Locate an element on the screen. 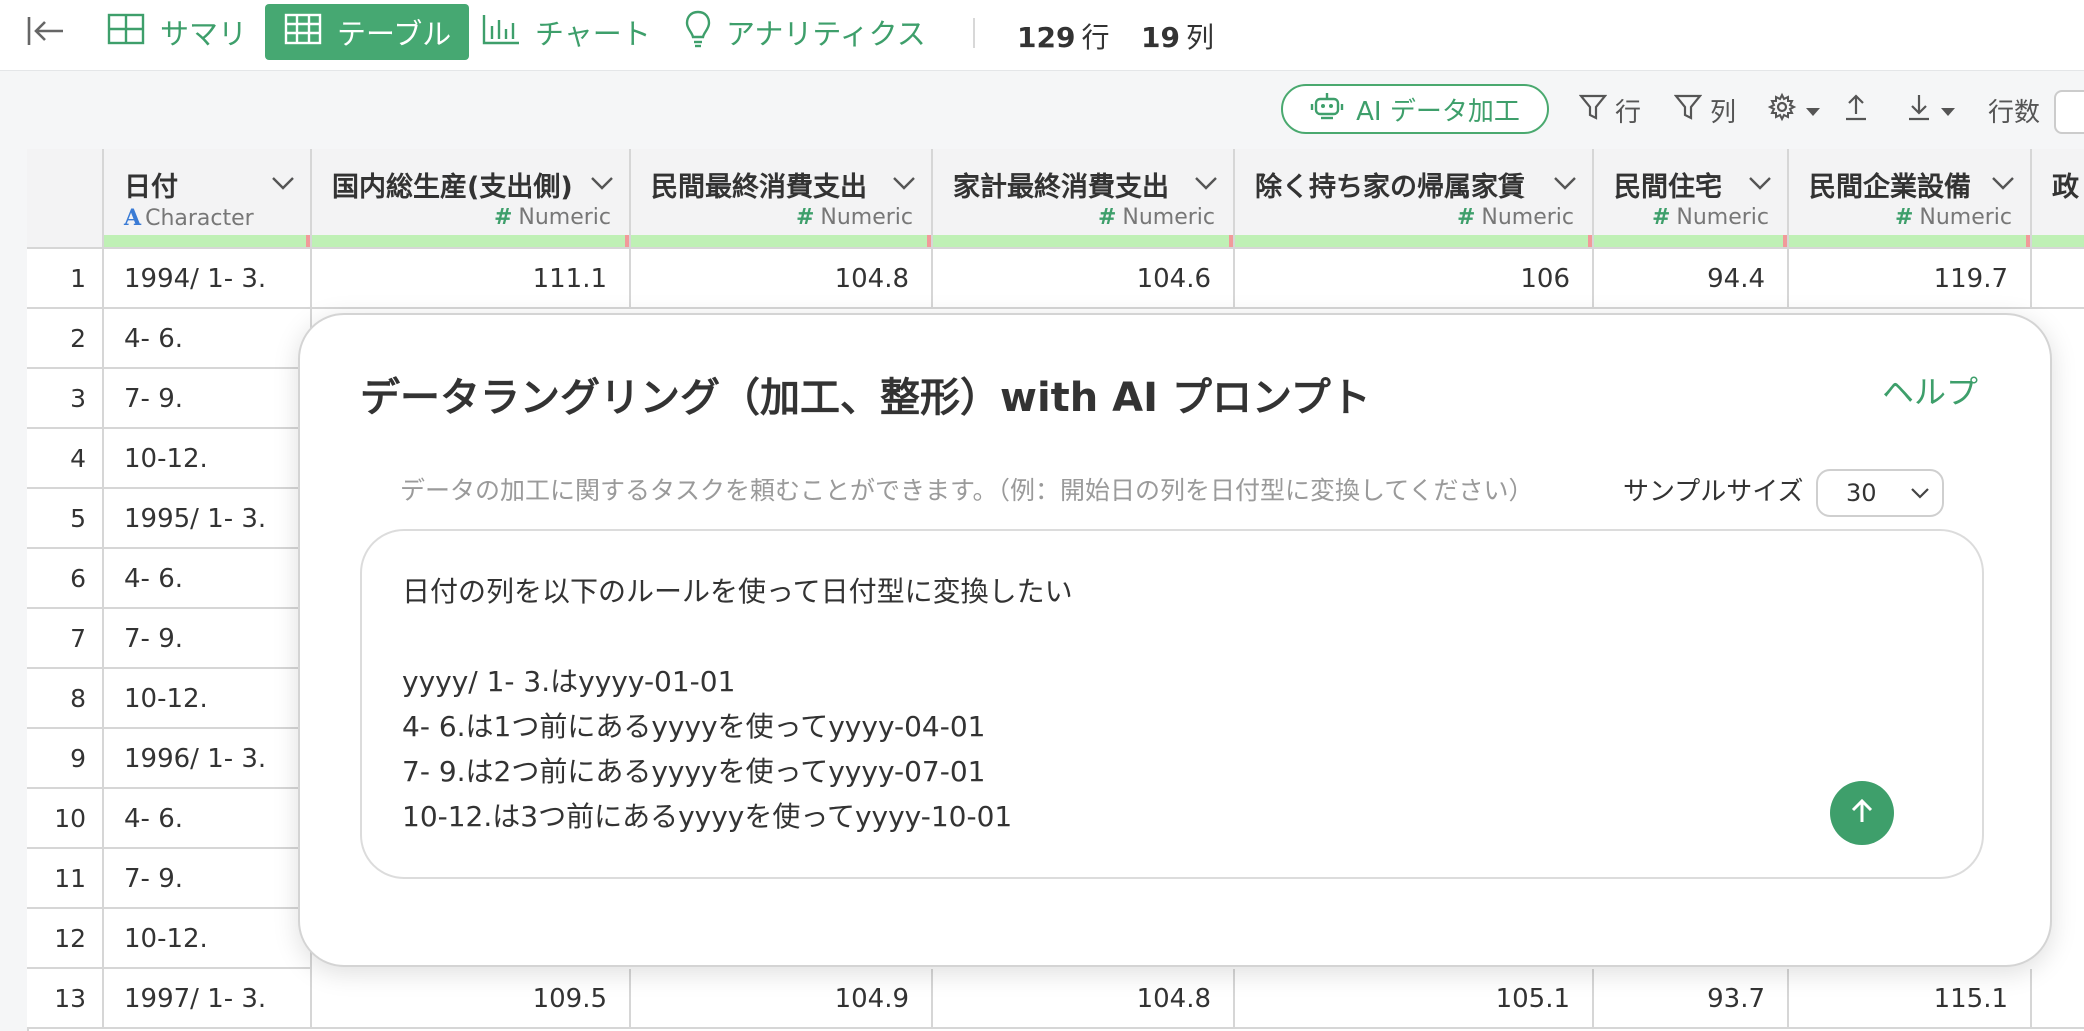 The image size is (2084, 1031). send-button is located at coordinates (1862, 813).